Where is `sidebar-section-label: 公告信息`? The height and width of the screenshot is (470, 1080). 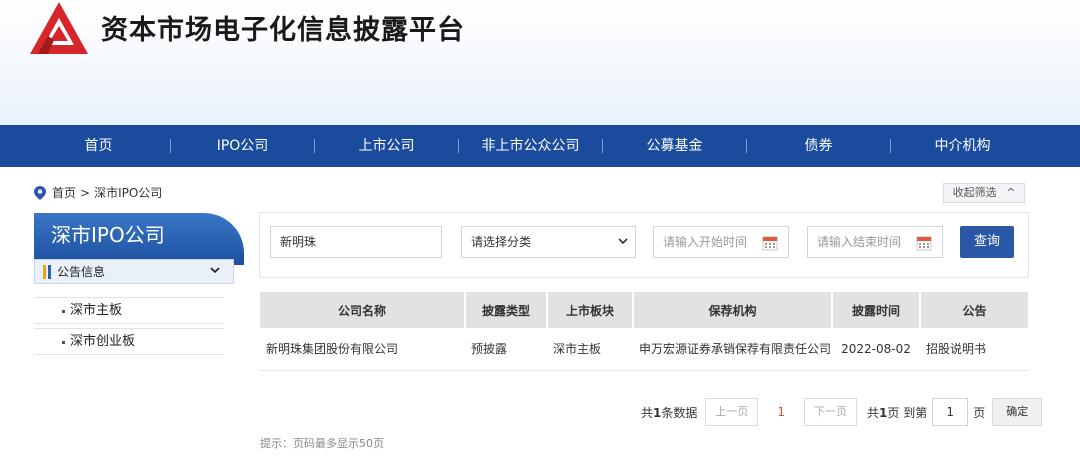
sidebar-section-label: 公告信息 is located at coordinates (81, 272).